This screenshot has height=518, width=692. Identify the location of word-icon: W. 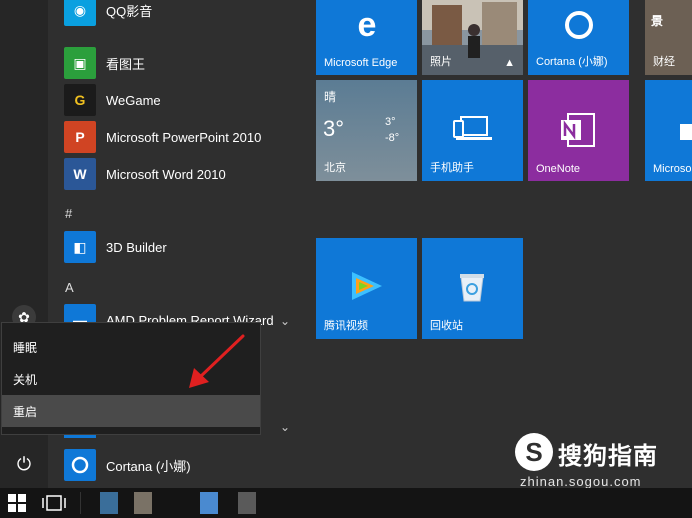
(80, 174).